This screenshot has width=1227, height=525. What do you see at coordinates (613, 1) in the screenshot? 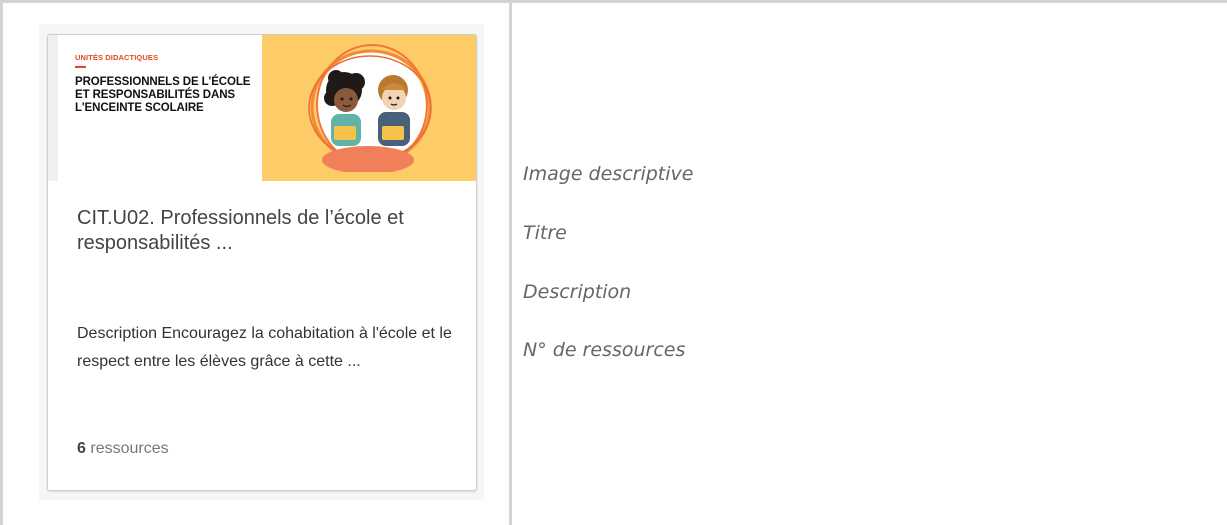
I see `table-border-top` at bounding box center [613, 1].